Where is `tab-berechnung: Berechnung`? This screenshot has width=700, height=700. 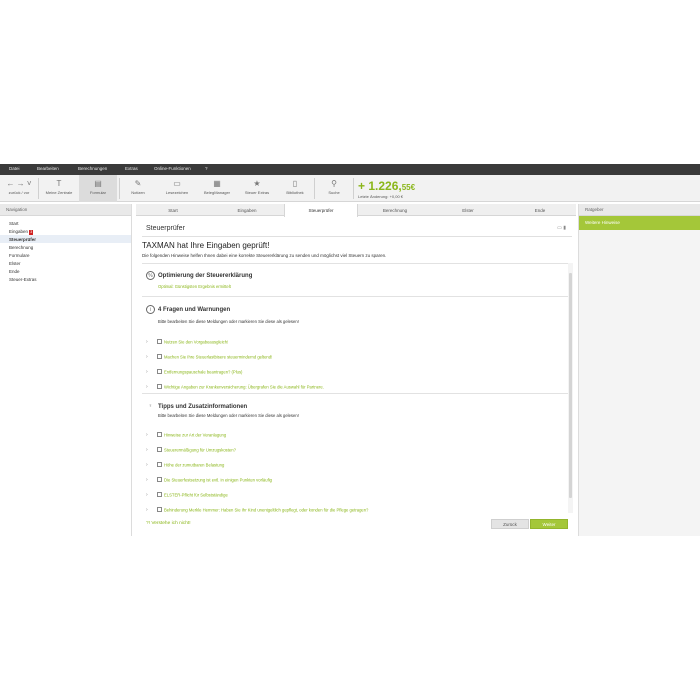
tab-berechnung: Berechnung is located at coordinates (395, 210).